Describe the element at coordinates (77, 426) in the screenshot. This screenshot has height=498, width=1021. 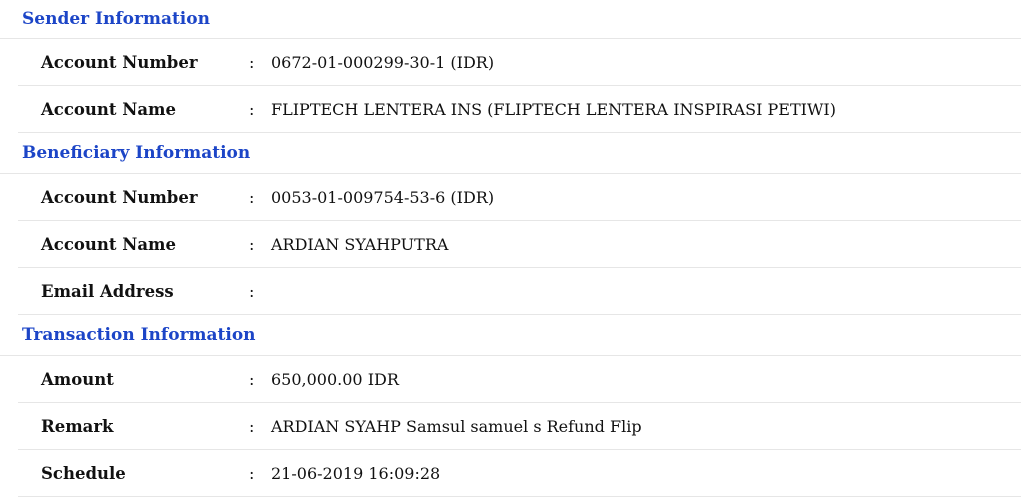
I see `transaction-remark-label: Remark` at that location.